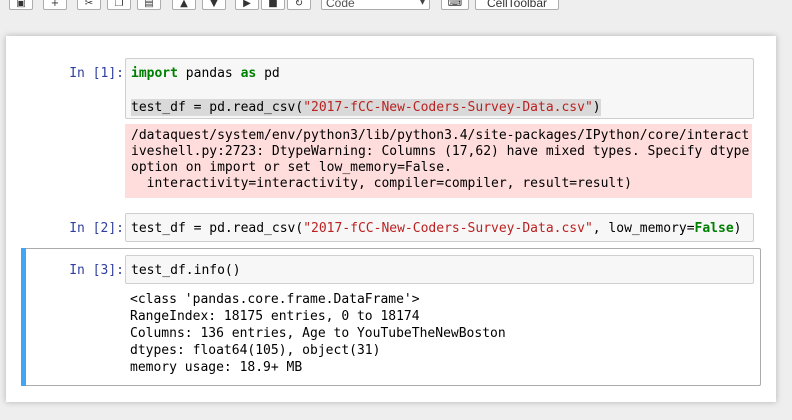  I want to click on arrow-down-icon: ▼, so click(214, 4).